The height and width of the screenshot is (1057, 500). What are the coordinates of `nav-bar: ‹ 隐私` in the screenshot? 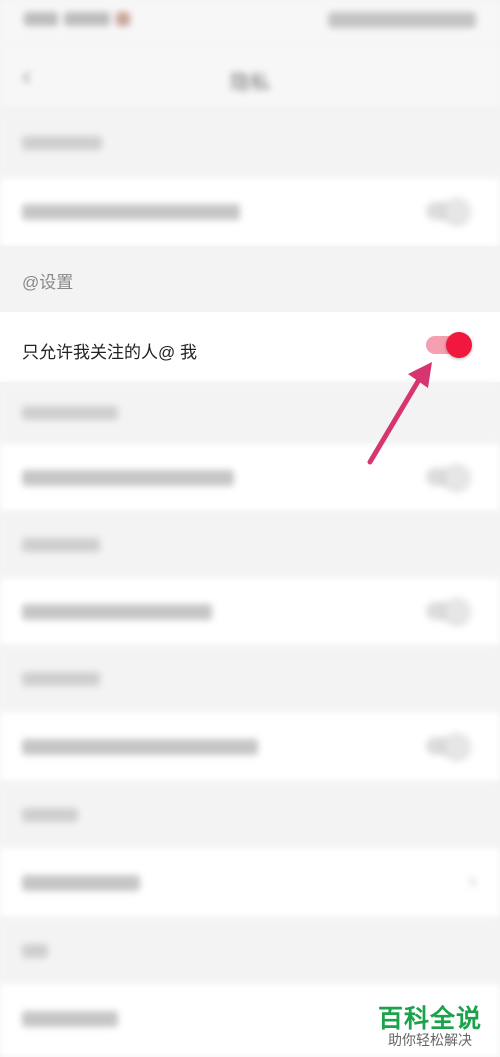 It's located at (250, 76).